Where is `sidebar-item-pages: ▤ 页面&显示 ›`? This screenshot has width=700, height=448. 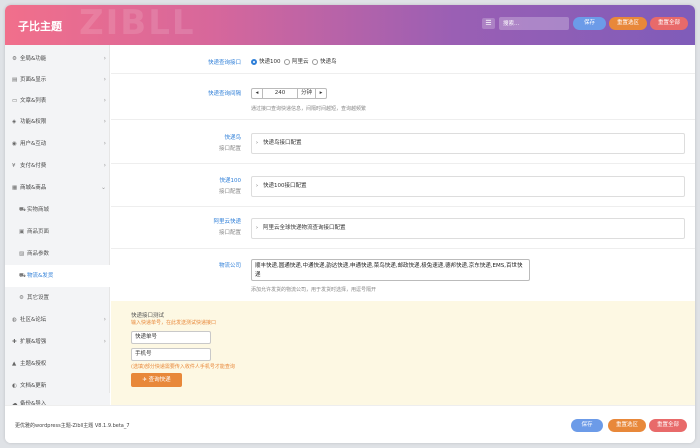 sidebar-item-pages: ▤ 页面&显示 › is located at coordinates (57, 80).